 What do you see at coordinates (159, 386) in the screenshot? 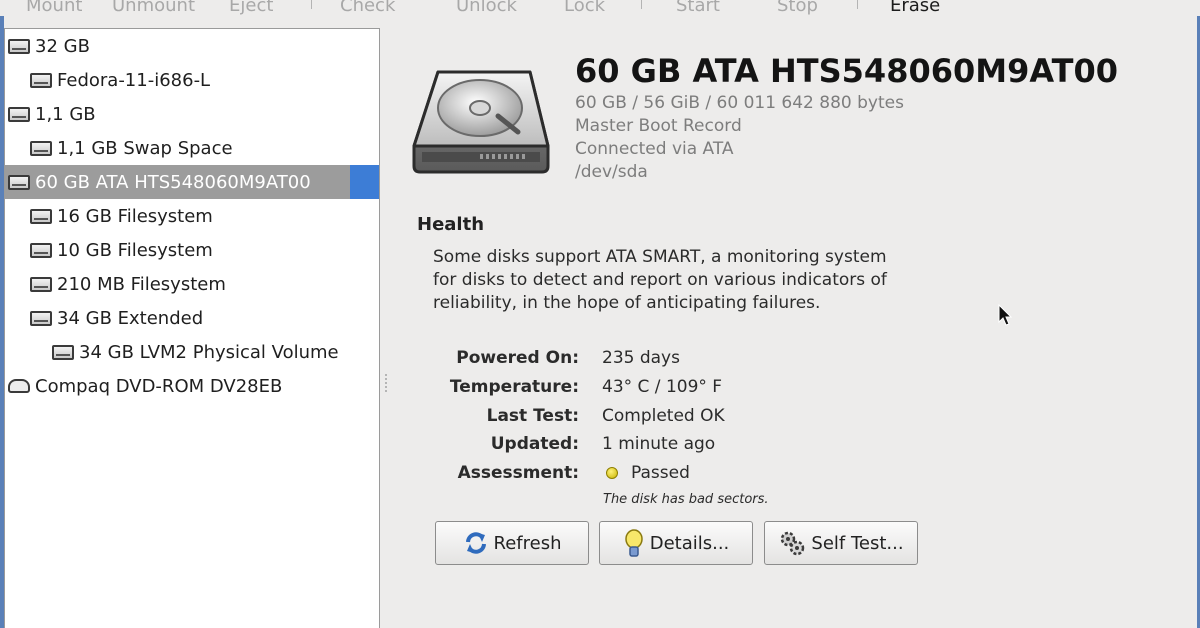
I see `tree-item-label: Compaq DVD-ROM DV28EB` at bounding box center [159, 386].